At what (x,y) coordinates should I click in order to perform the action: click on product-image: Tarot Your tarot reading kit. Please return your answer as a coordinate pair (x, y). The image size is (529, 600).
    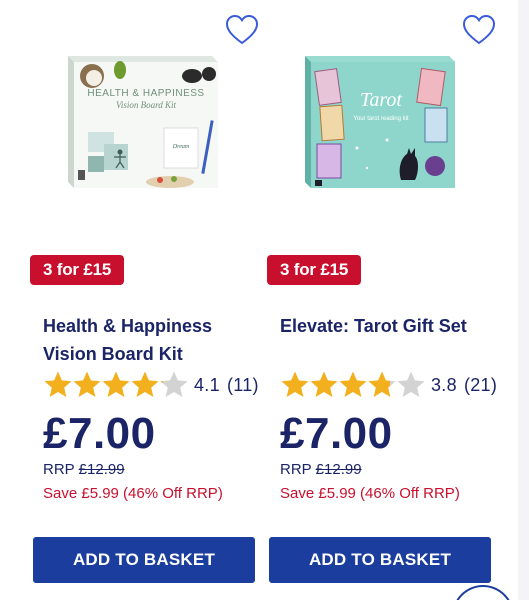
    Looking at the image, I should click on (379, 122).